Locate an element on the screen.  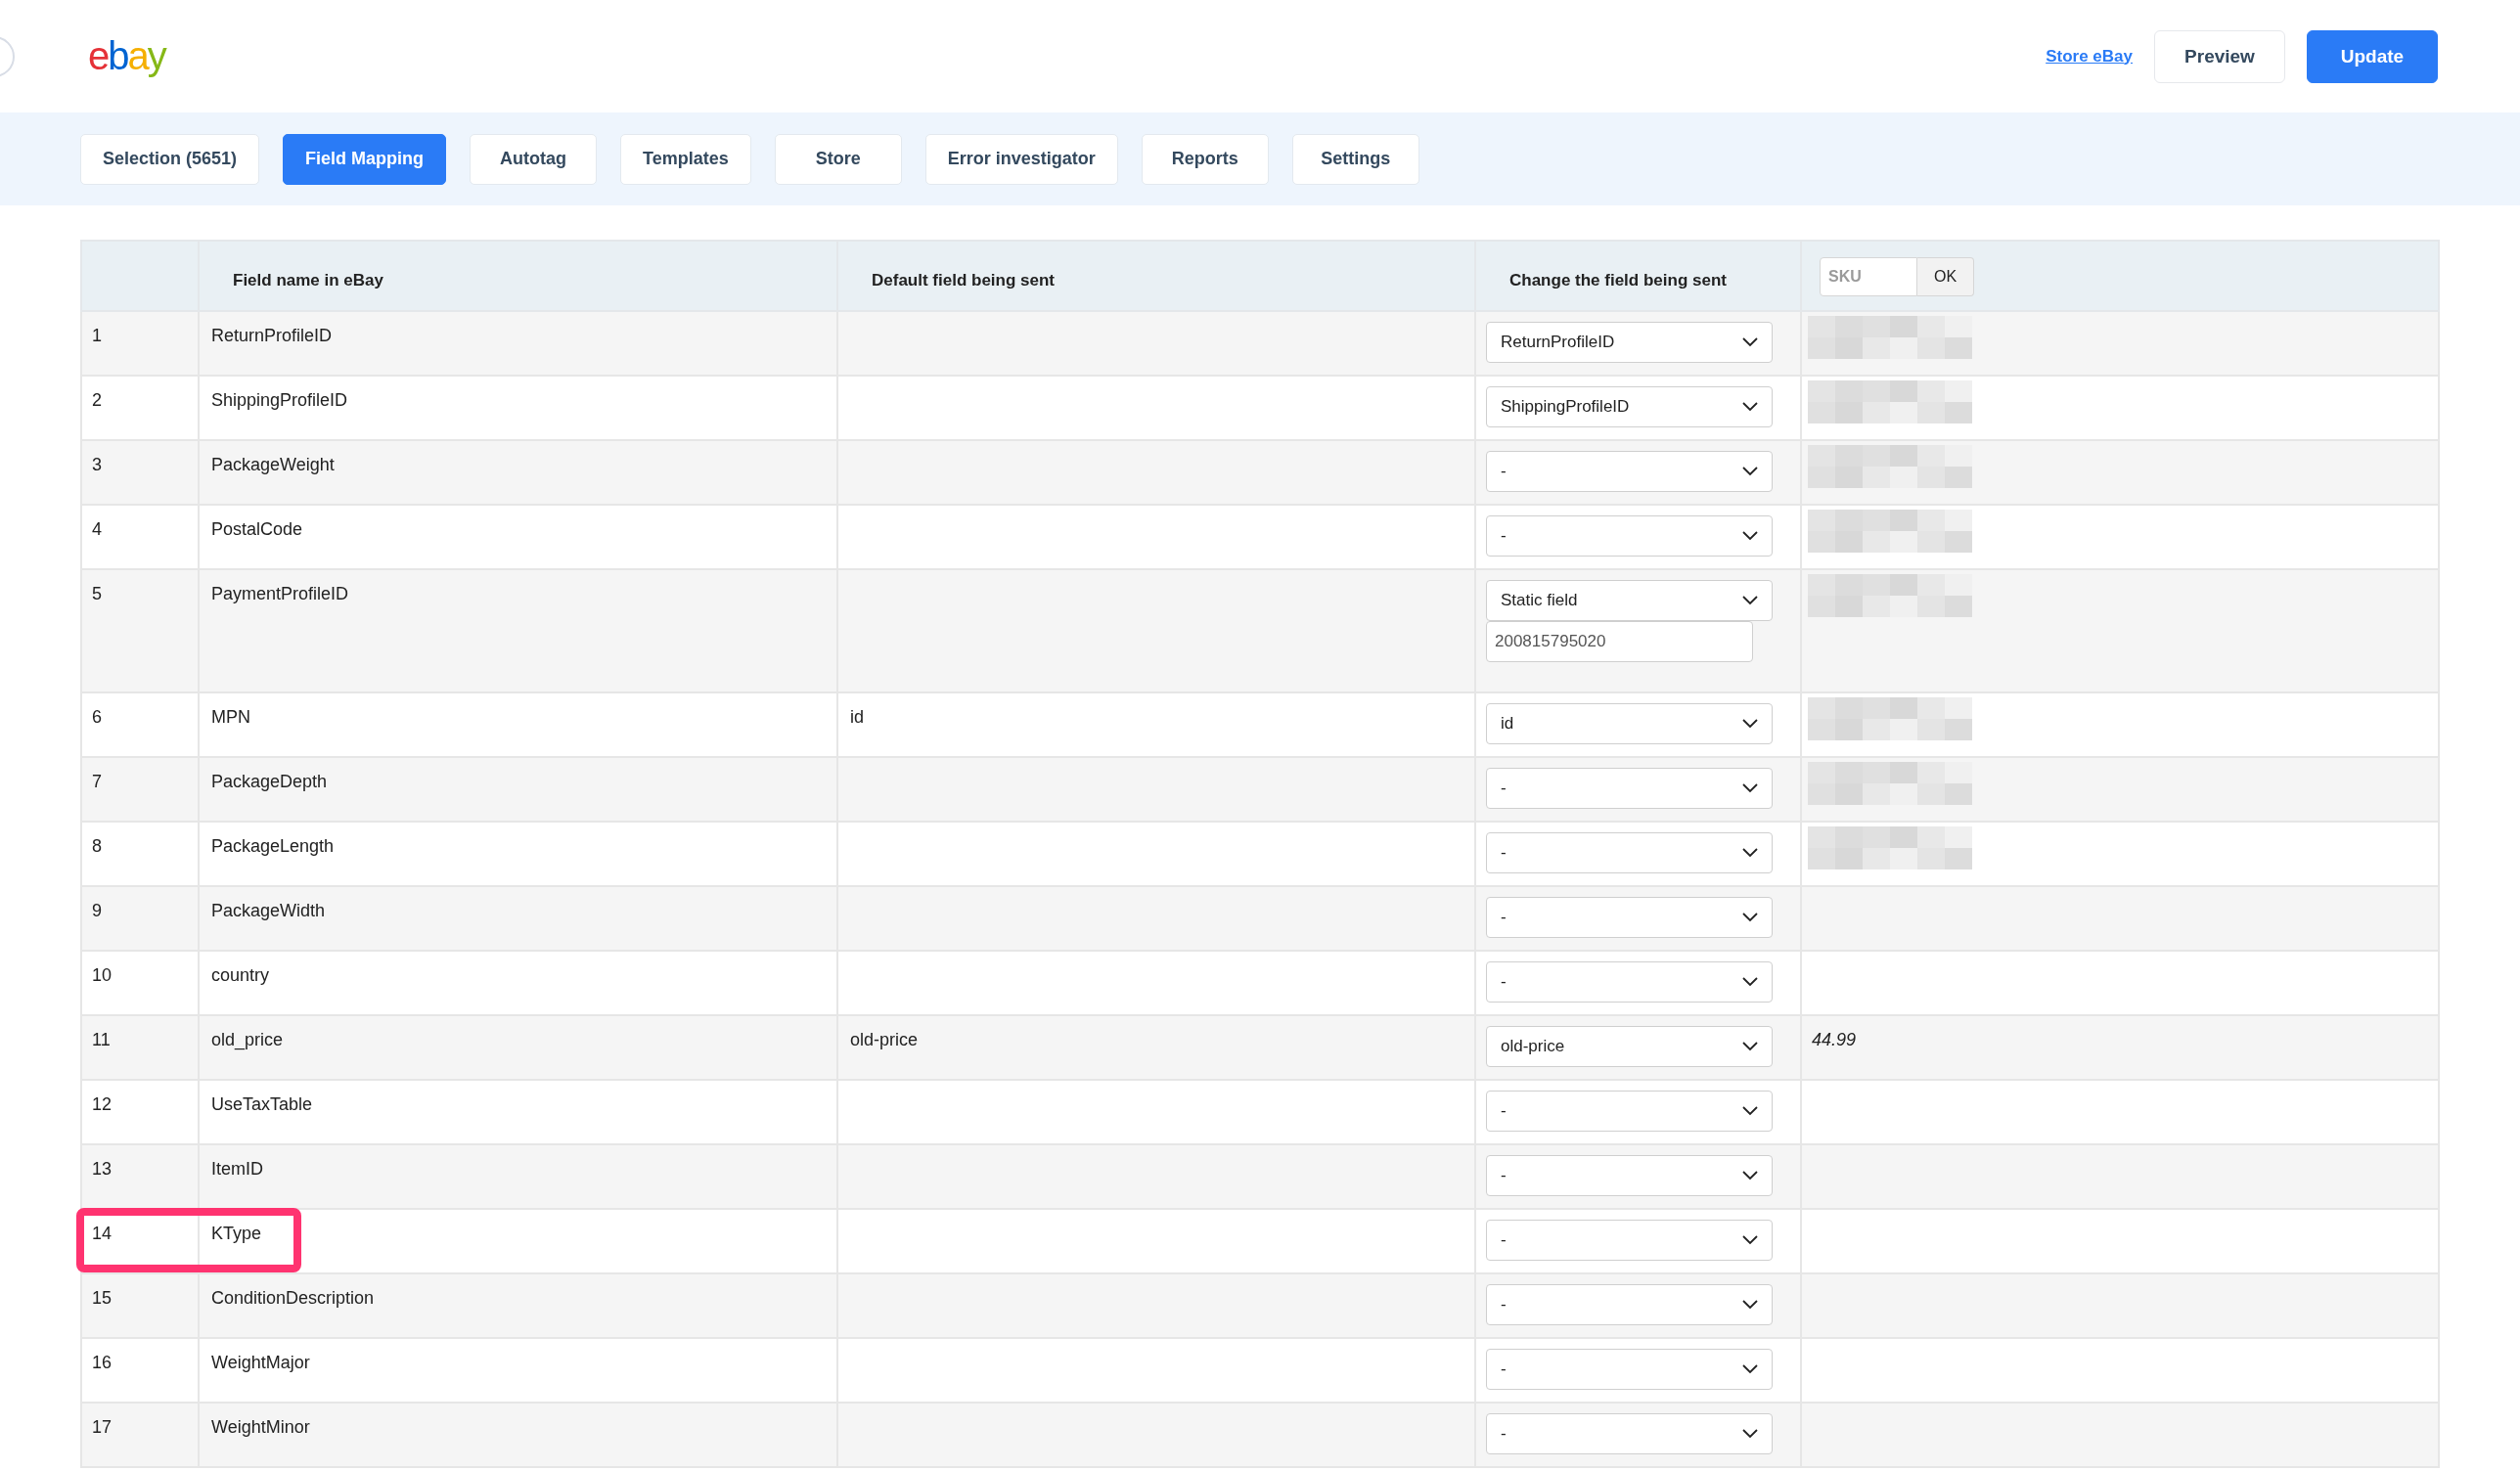
sku-field: SKU is located at coordinates (1868, 276).